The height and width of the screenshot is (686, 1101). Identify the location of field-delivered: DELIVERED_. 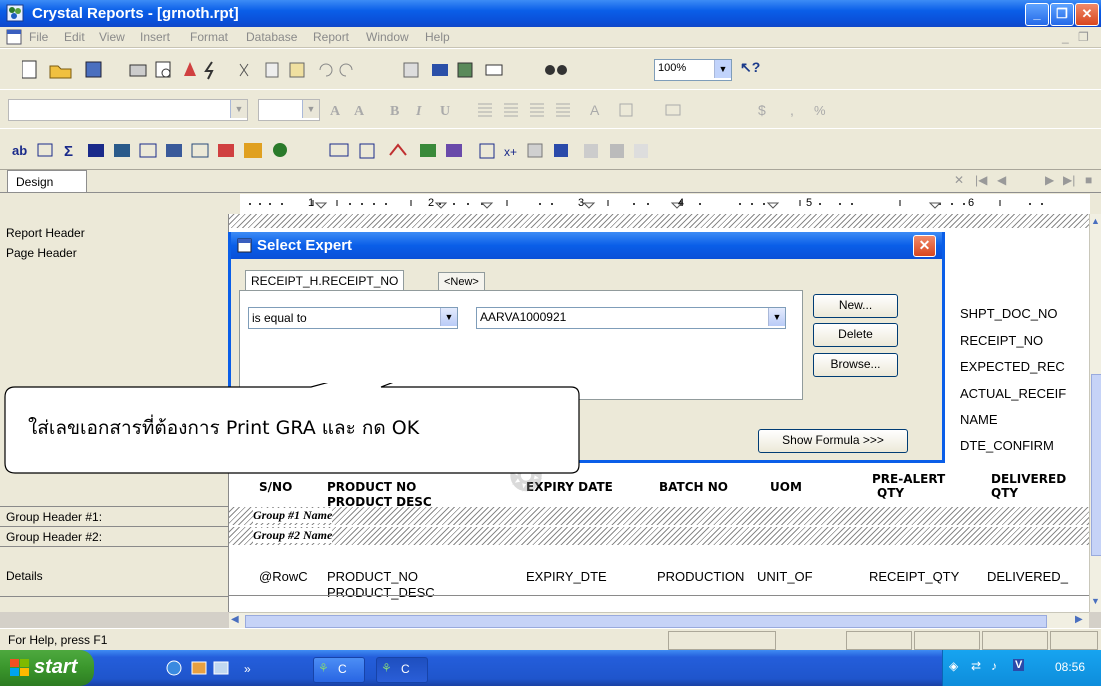
(1027, 576).